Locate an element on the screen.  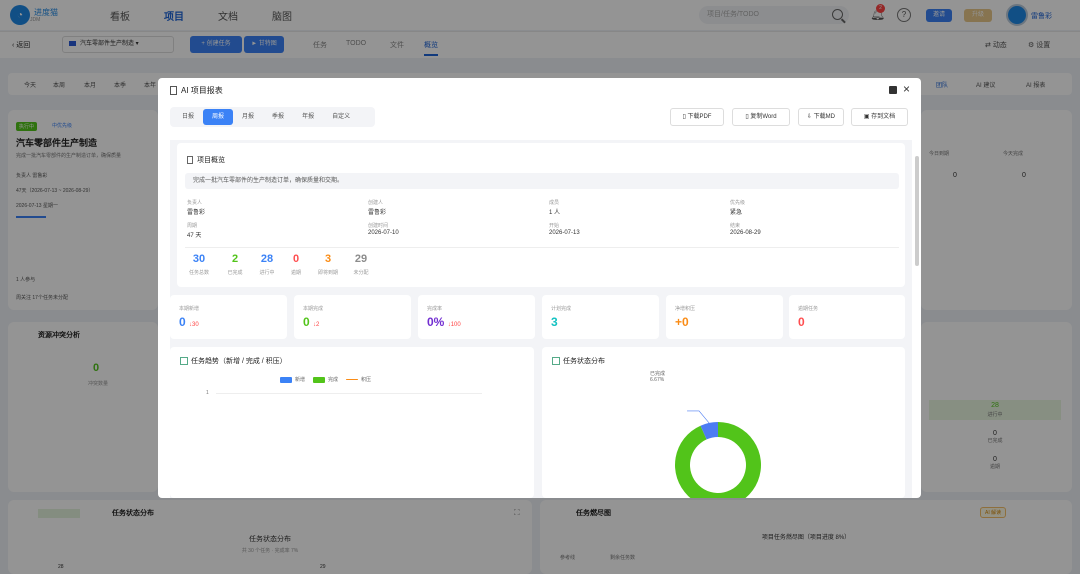
download-md-label: 下载MD is located at coordinates (824, 117).